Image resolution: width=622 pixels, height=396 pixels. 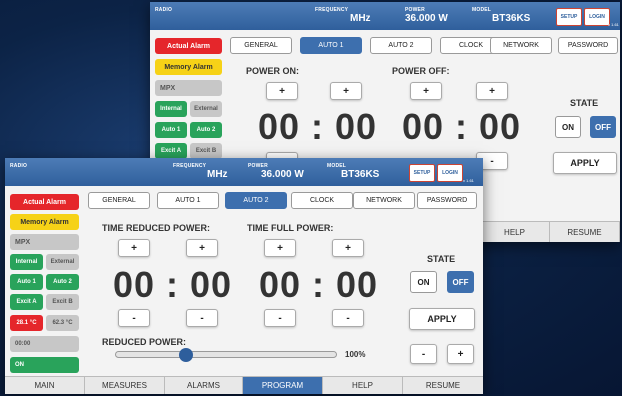 I want to click on tab-clock: CLOCK, so click(x=322, y=200).